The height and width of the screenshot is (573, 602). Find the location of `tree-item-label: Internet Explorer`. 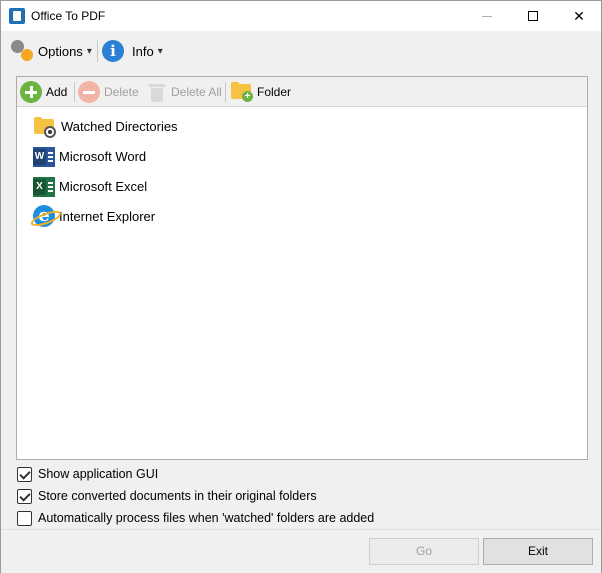

tree-item-label: Internet Explorer is located at coordinates (107, 216).